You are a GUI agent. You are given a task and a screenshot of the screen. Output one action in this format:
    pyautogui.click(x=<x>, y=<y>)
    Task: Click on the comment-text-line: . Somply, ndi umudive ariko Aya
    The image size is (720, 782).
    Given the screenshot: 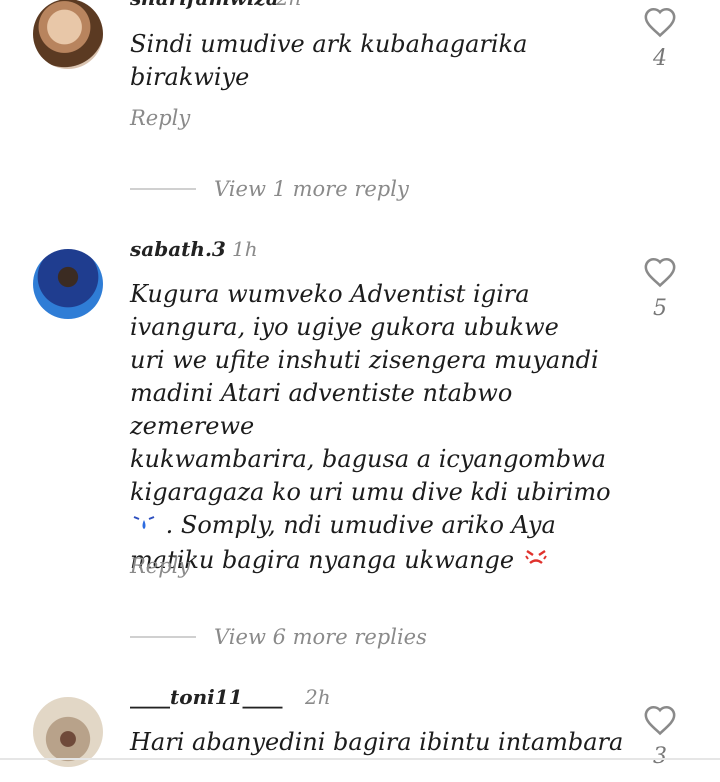 What is the action you would take?
    pyautogui.click(x=360, y=525)
    